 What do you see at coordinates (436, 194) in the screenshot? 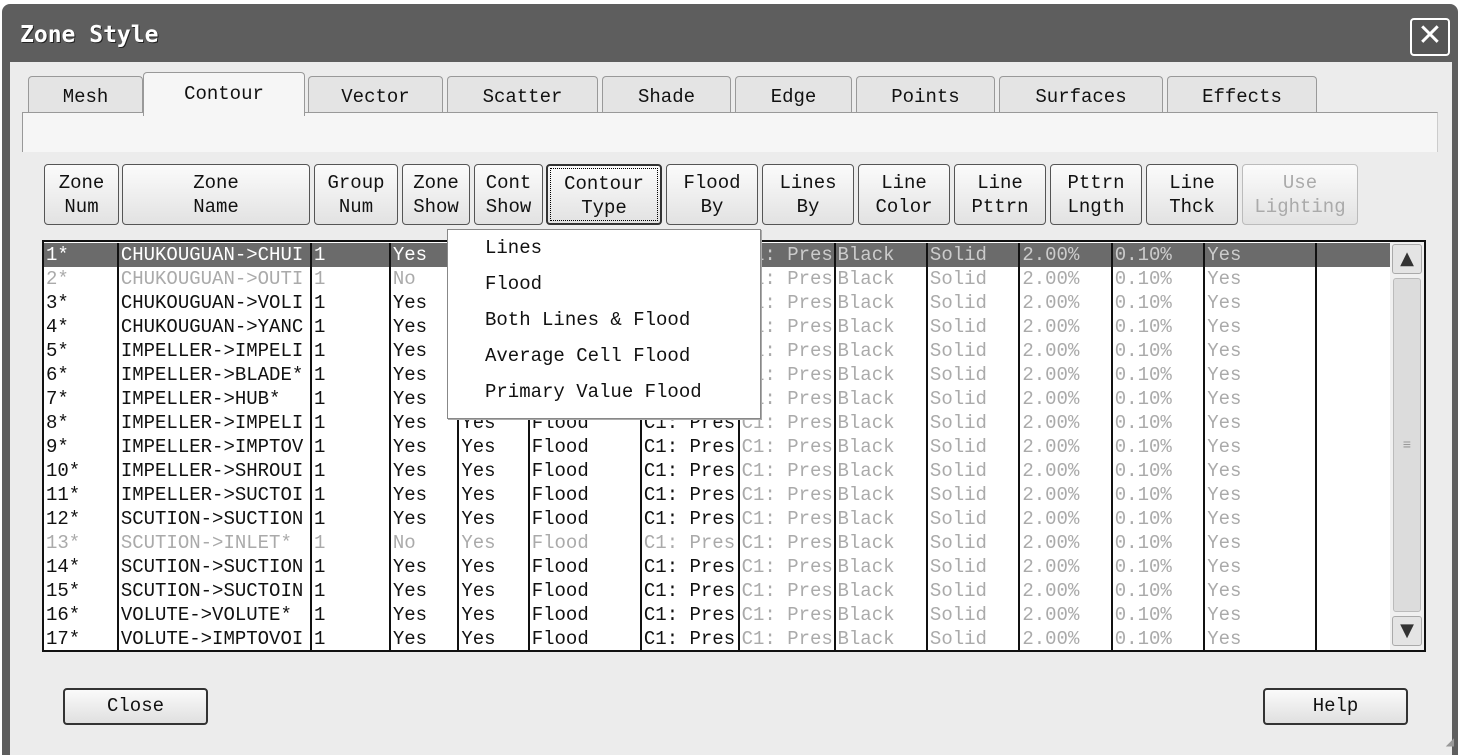
I see `column-header-zone-show: Zone Show` at bounding box center [436, 194].